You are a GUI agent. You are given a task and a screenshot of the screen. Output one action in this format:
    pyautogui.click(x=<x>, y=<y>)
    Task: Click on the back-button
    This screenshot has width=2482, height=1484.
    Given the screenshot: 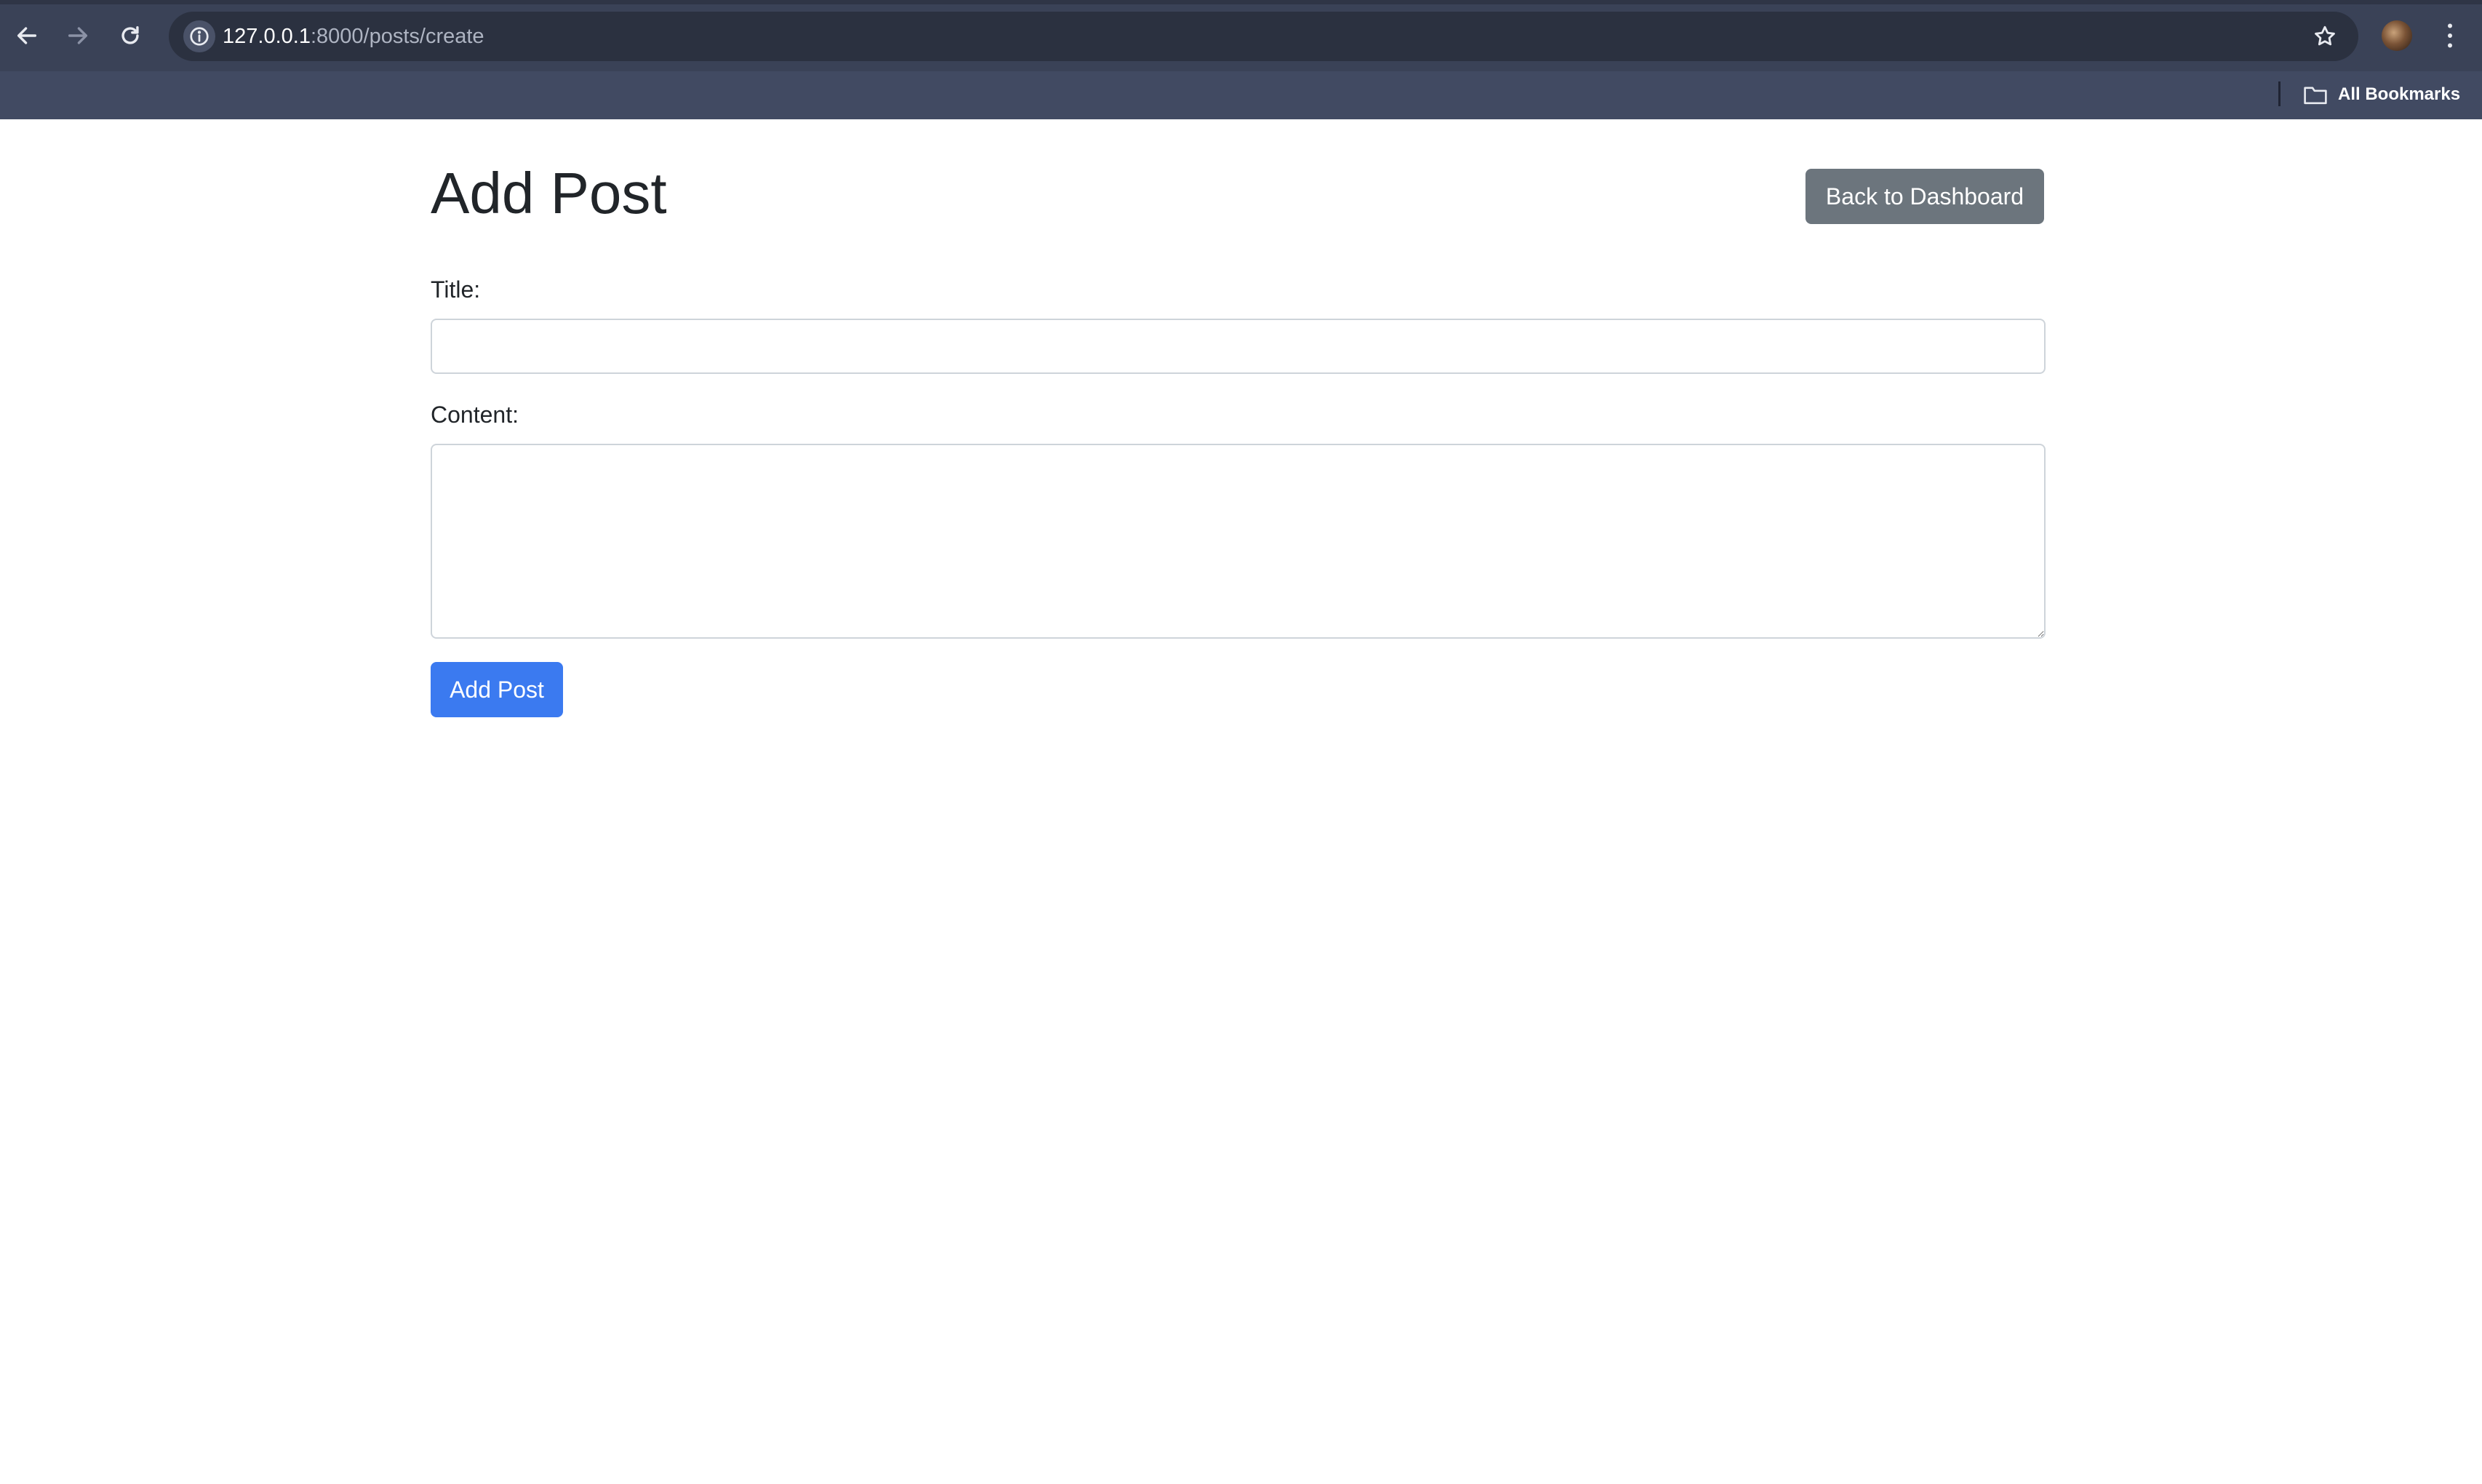 What is the action you would take?
    pyautogui.click(x=27, y=35)
    